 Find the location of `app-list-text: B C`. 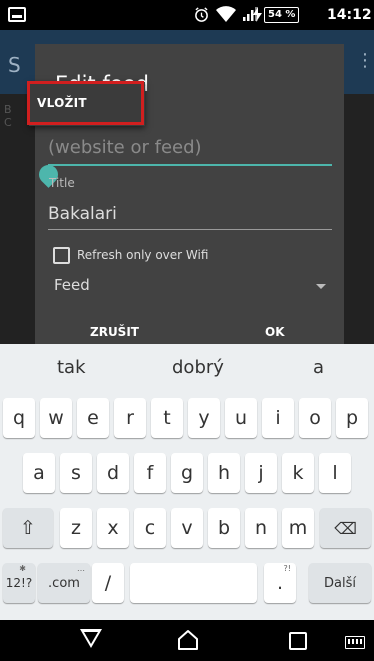

app-list-text: B C is located at coordinates (8, 116).